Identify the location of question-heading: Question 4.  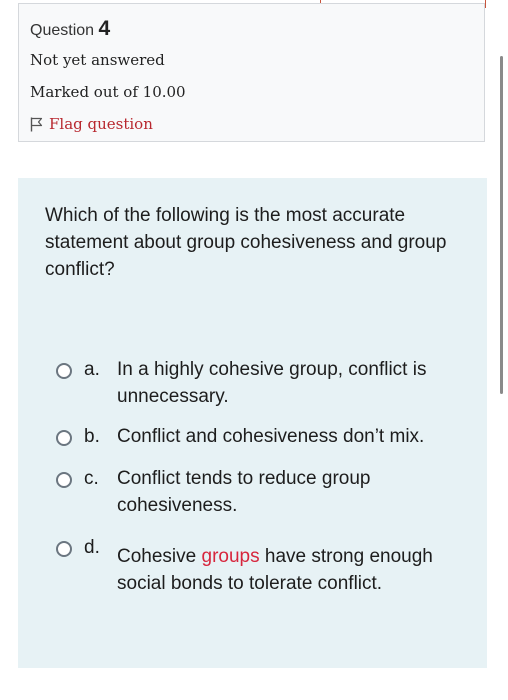
(70, 29).